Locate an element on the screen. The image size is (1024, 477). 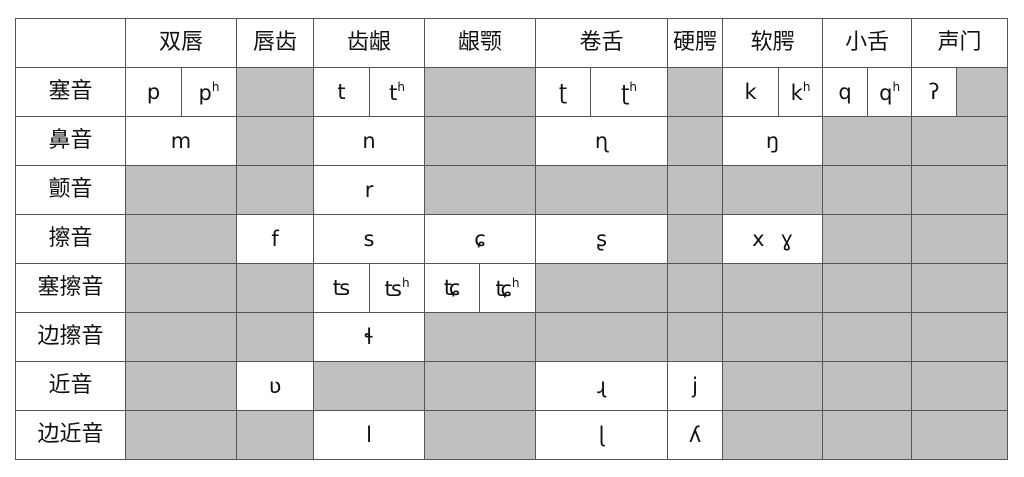
cell-plosive-velar-b: kh is located at coordinates (801, 92).